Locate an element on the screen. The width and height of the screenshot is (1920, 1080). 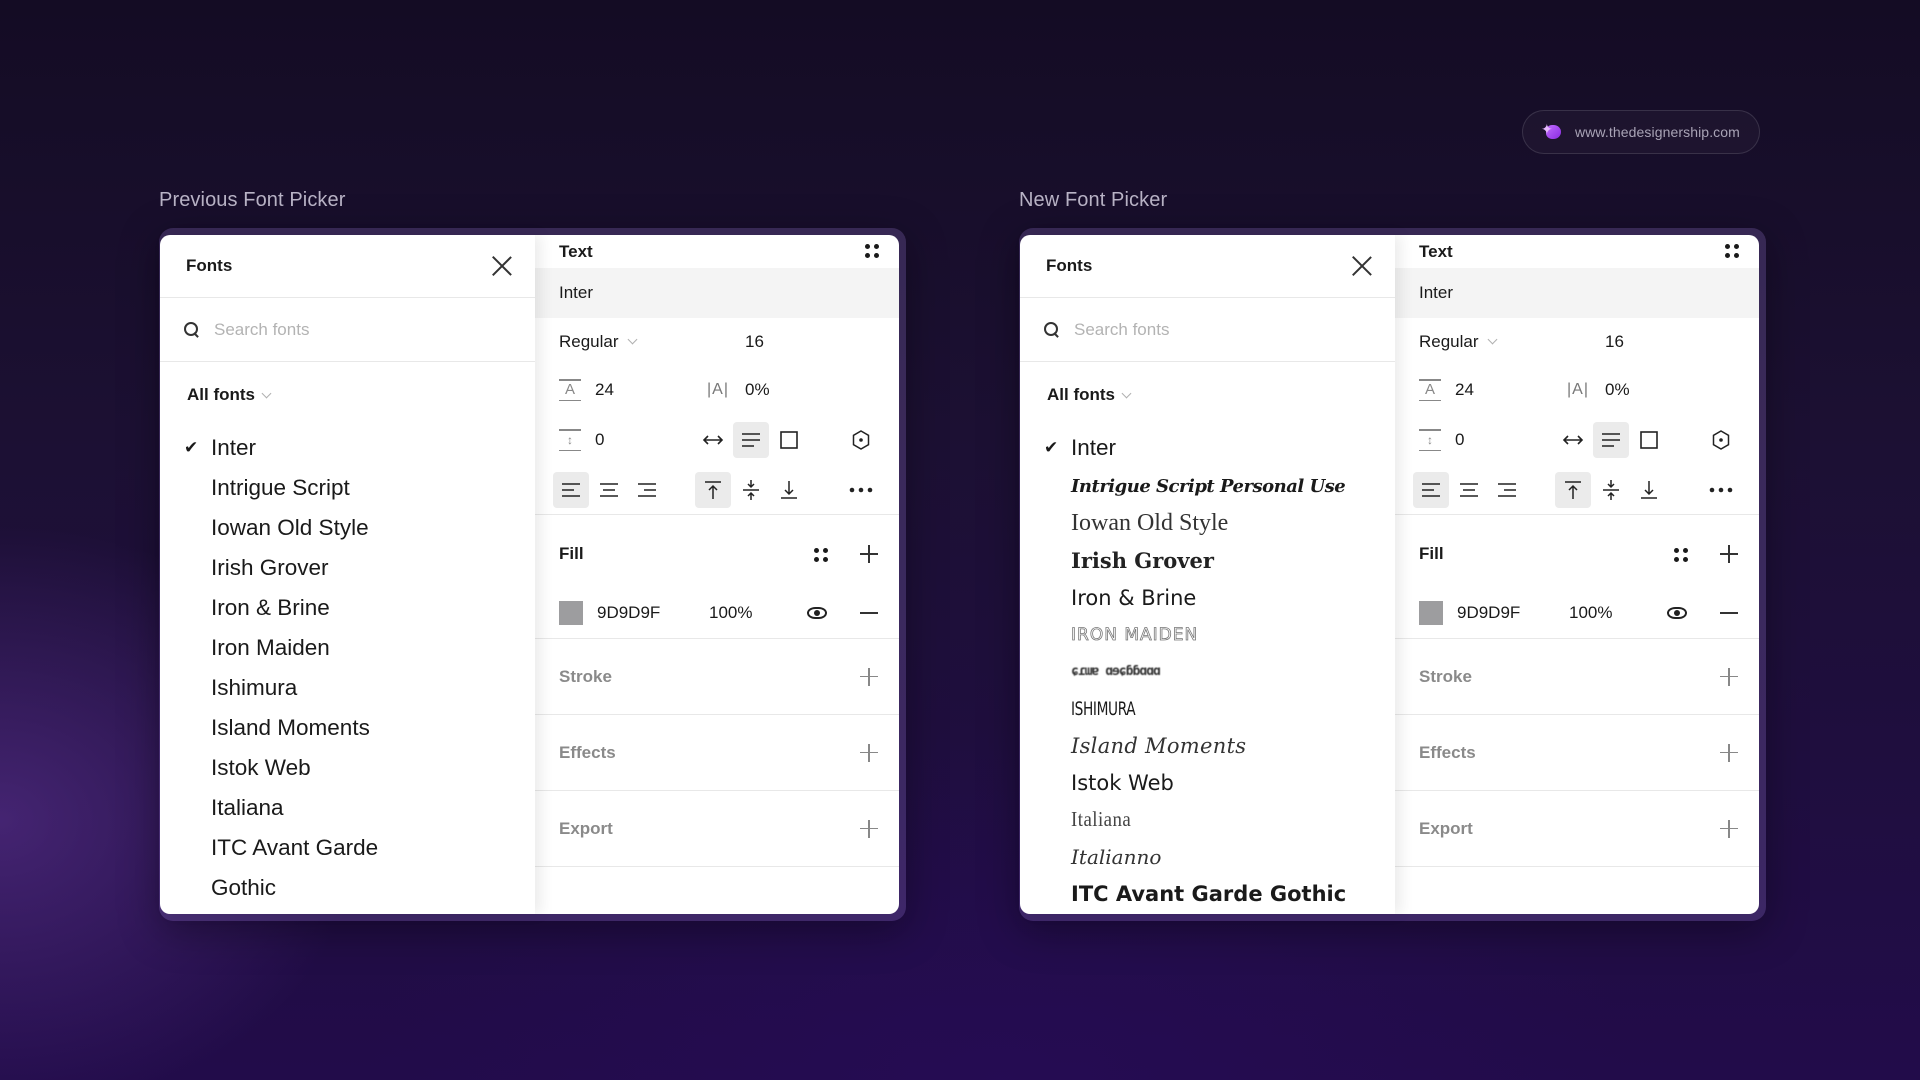
fonts-panel-header: Fonts is located at coordinates (1207, 266).